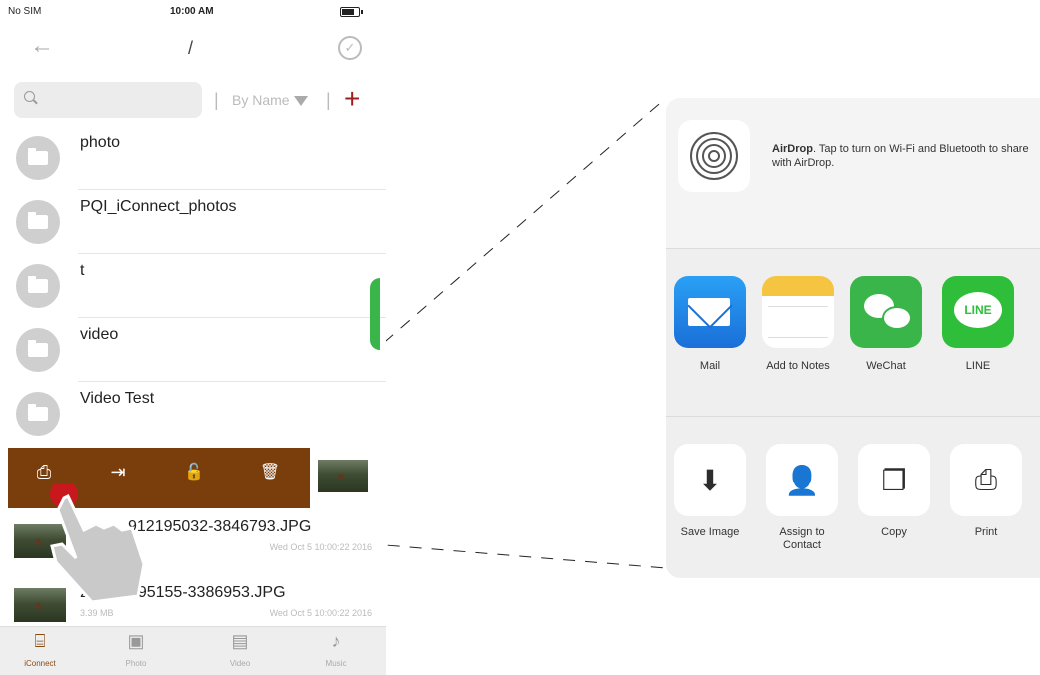  What do you see at coordinates (82, 270) in the screenshot?
I see `folder-name: t` at bounding box center [82, 270].